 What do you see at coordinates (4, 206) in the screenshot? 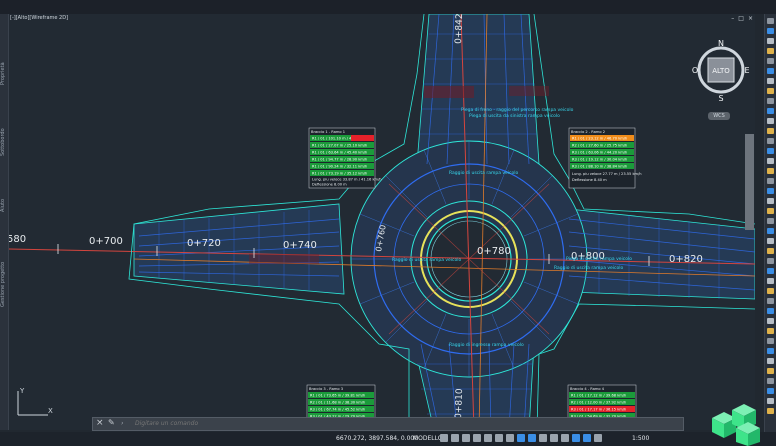
I see `tab-help: Aiuto` at bounding box center [4, 206].